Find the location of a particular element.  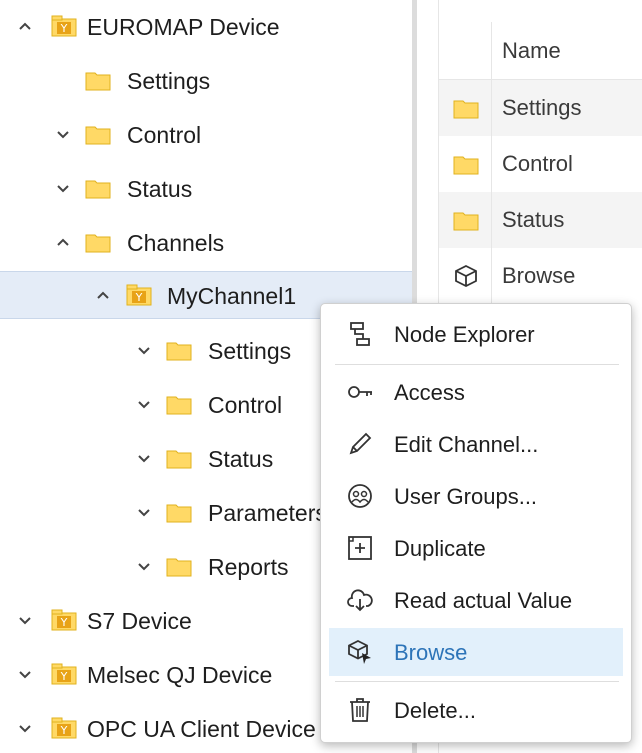

tree-node-euromap-device: Y EUROMAP Device is located at coordinates (206, 27).